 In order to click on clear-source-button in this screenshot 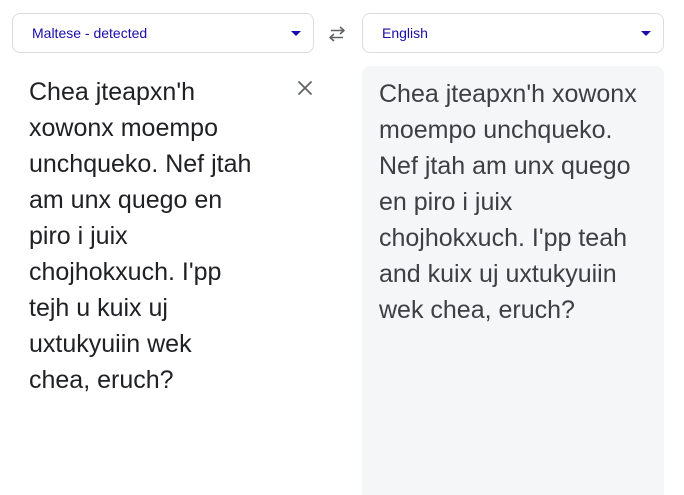, I will do `click(305, 88)`.